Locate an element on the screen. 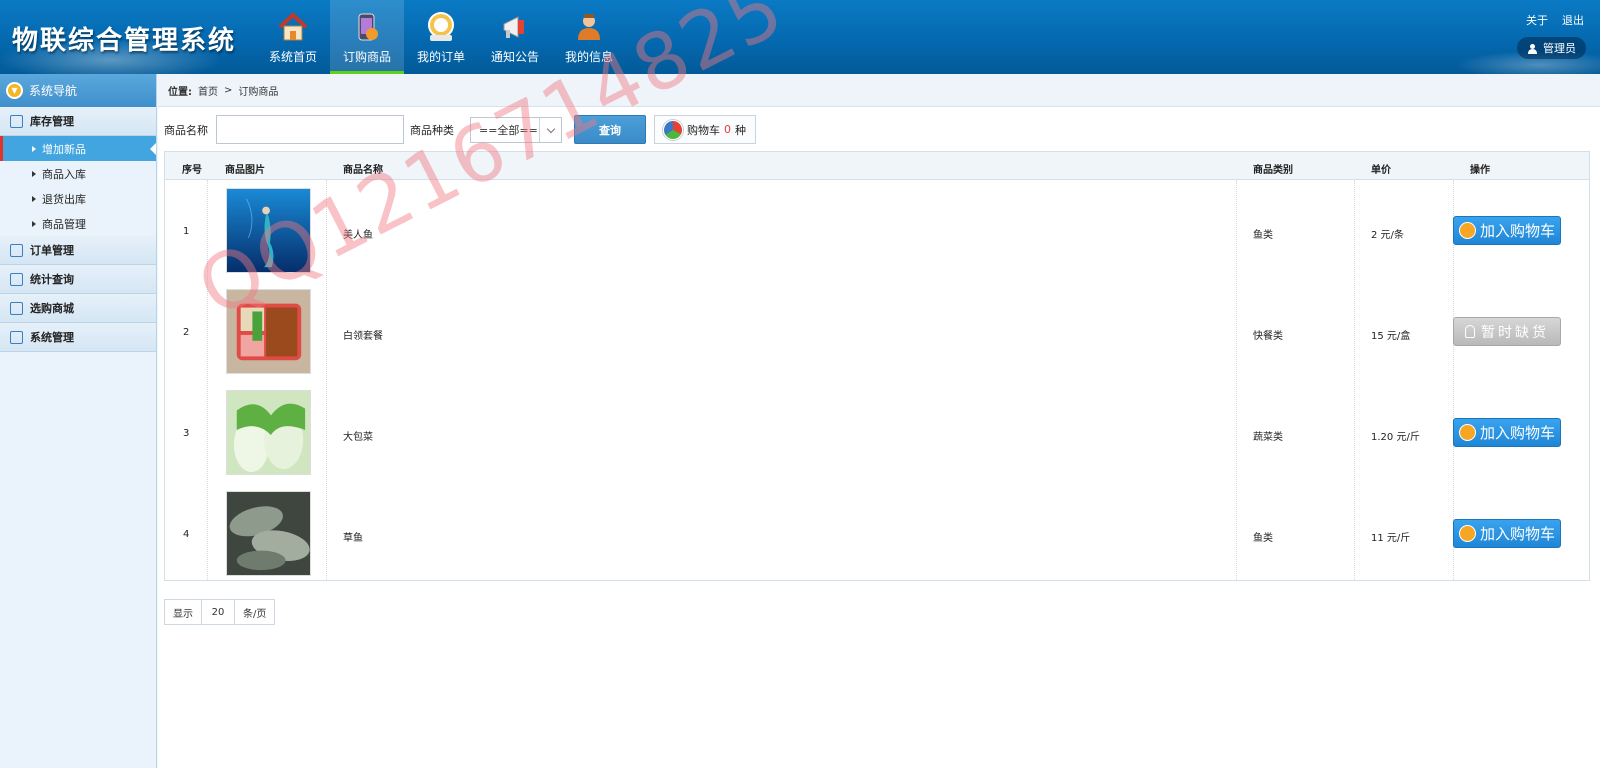 The height and width of the screenshot is (768, 1600). sidebar-group-stats: 统计查询 is located at coordinates (78, 279).